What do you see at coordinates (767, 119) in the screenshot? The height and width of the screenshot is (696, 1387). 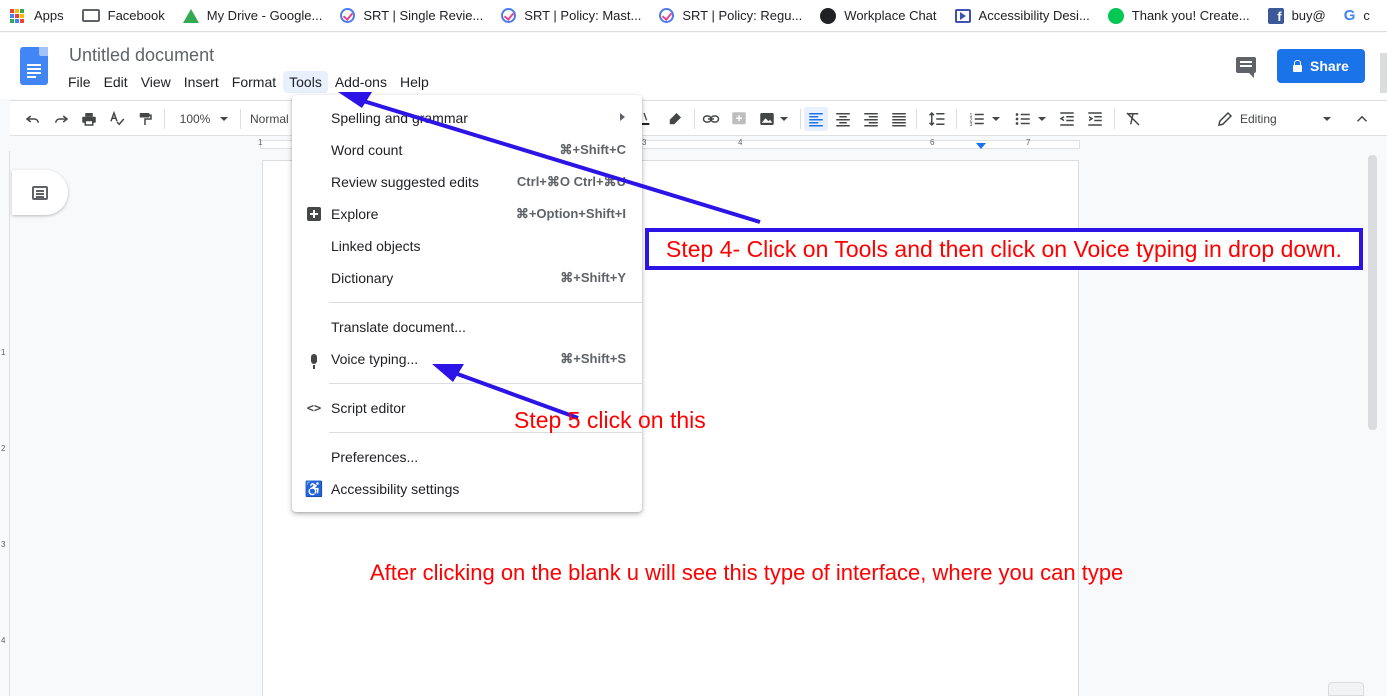 I see `image-icon` at bounding box center [767, 119].